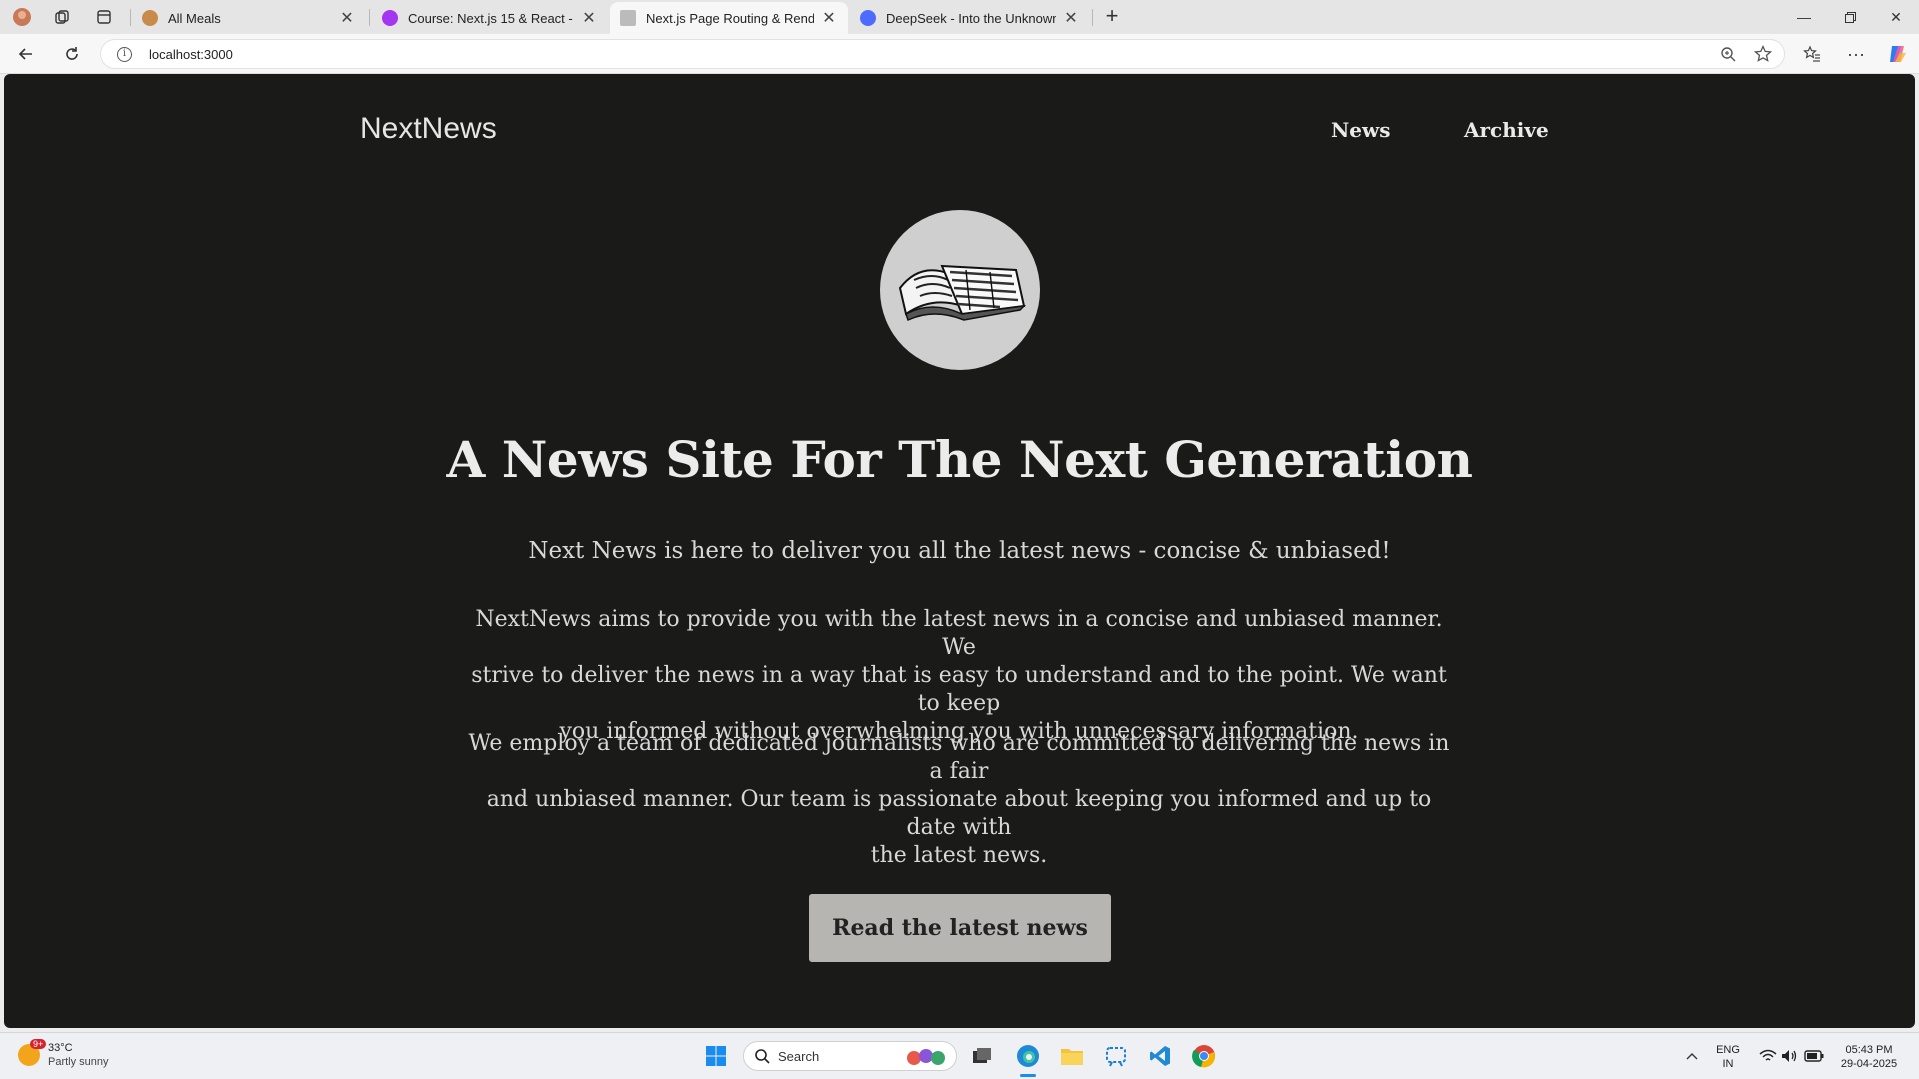 The image size is (1919, 1079). Describe the element at coordinates (762, 1058) in the screenshot. I see `search-icon` at that location.